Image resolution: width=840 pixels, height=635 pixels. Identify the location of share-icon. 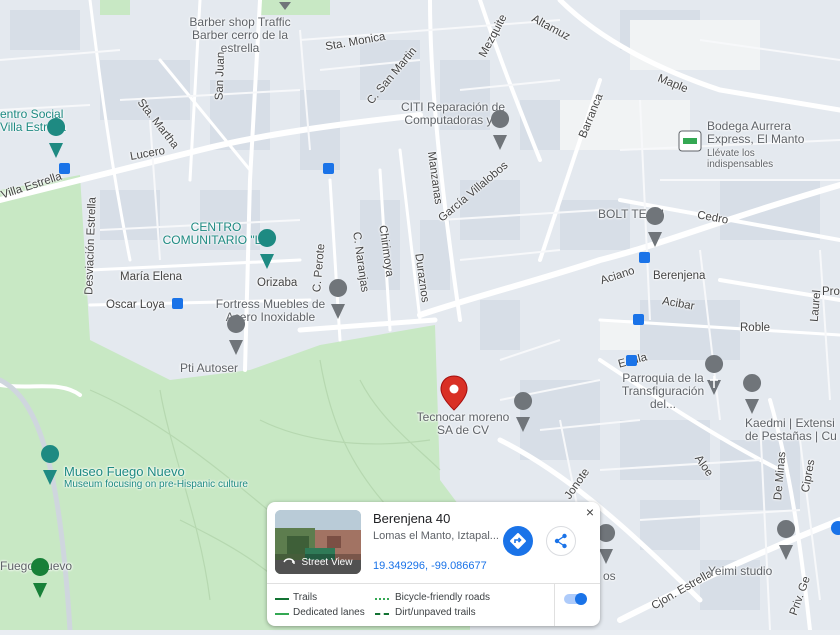
(560, 541).